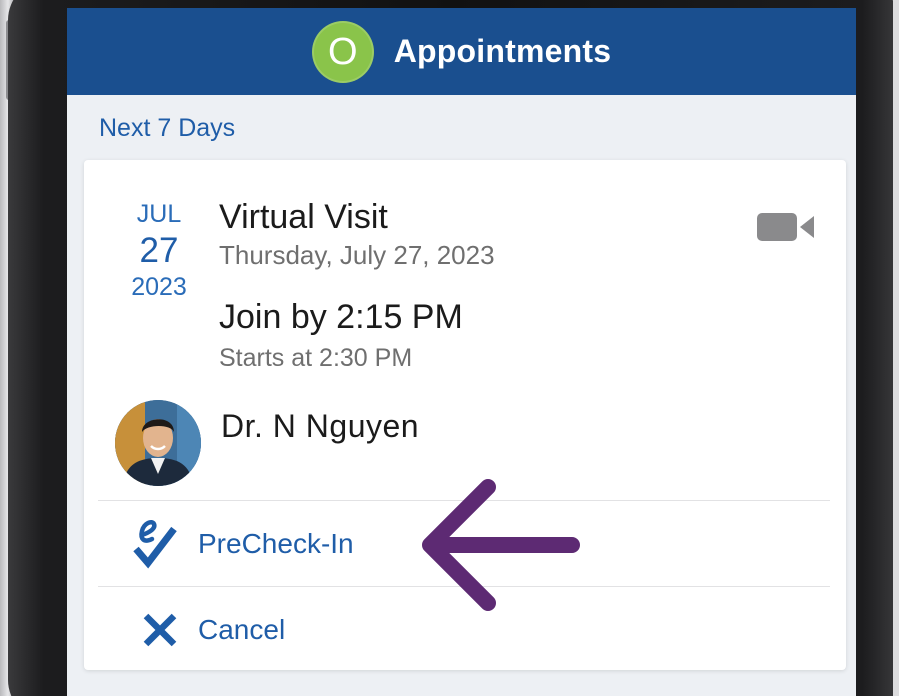  Describe the element at coordinates (159, 214) in the screenshot. I see `date-month: JUL` at that location.